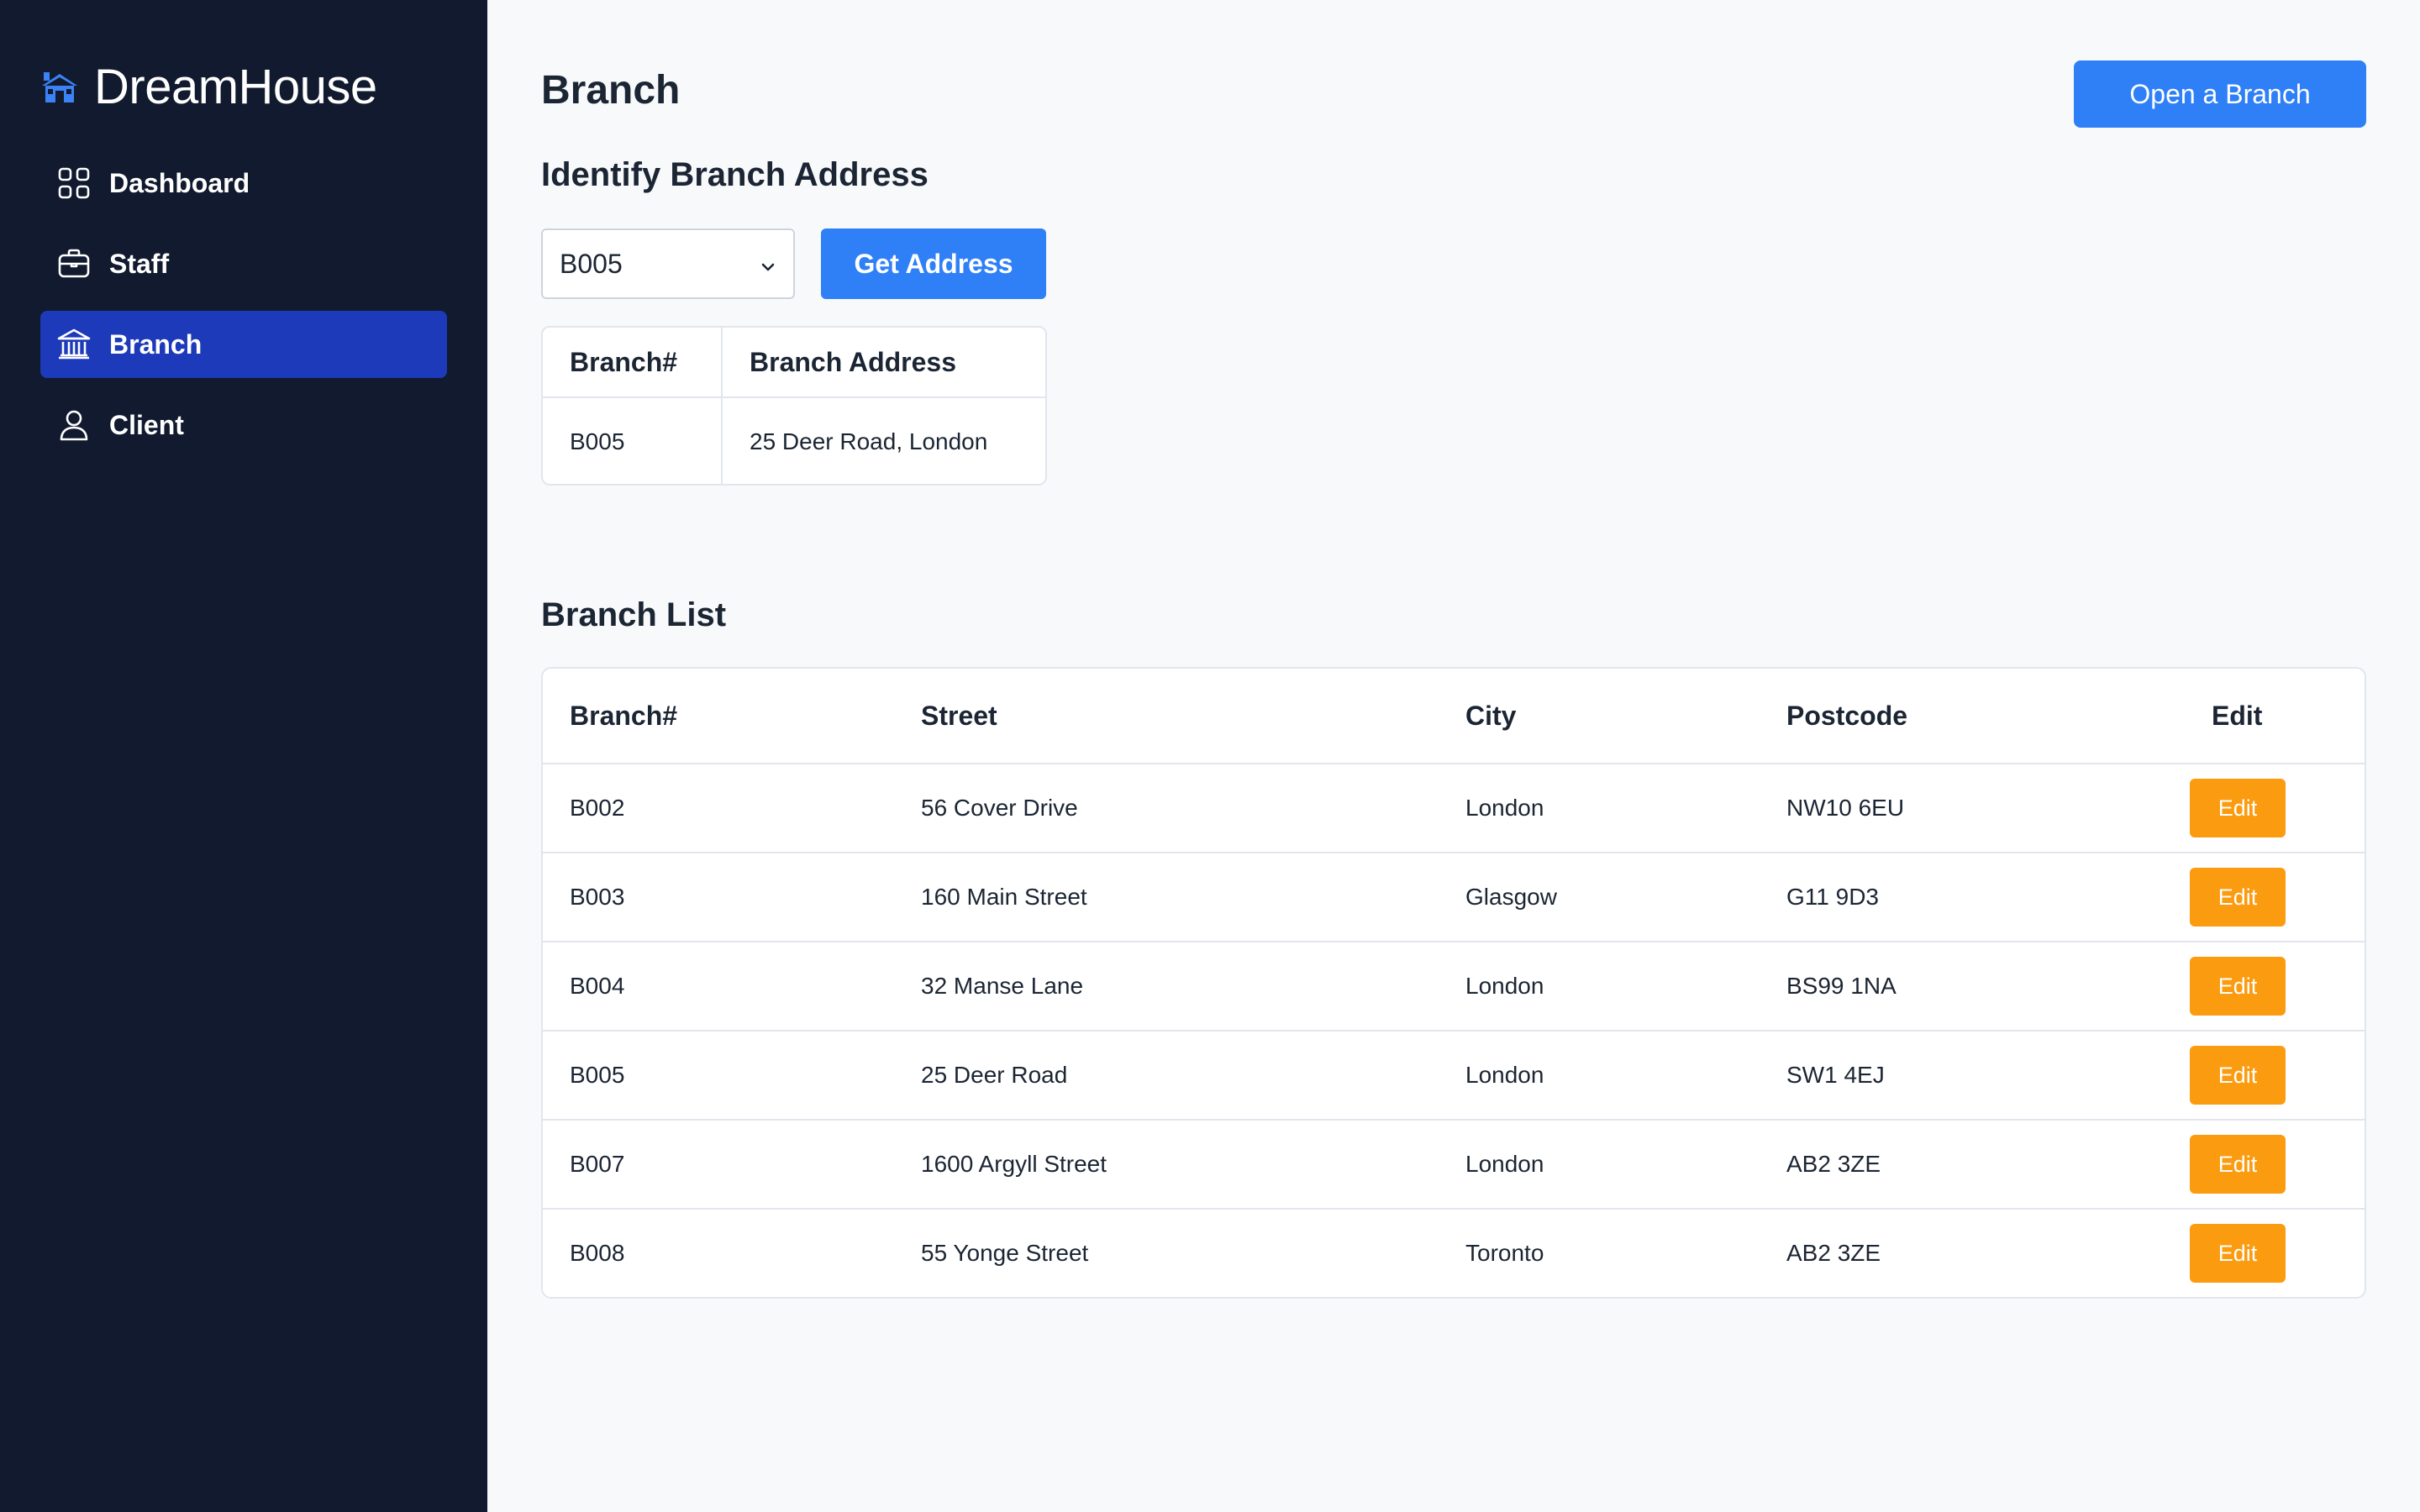 The width and height of the screenshot is (2420, 1512). What do you see at coordinates (1962, 716) in the screenshot?
I see `column-header-postcode: Postcode` at bounding box center [1962, 716].